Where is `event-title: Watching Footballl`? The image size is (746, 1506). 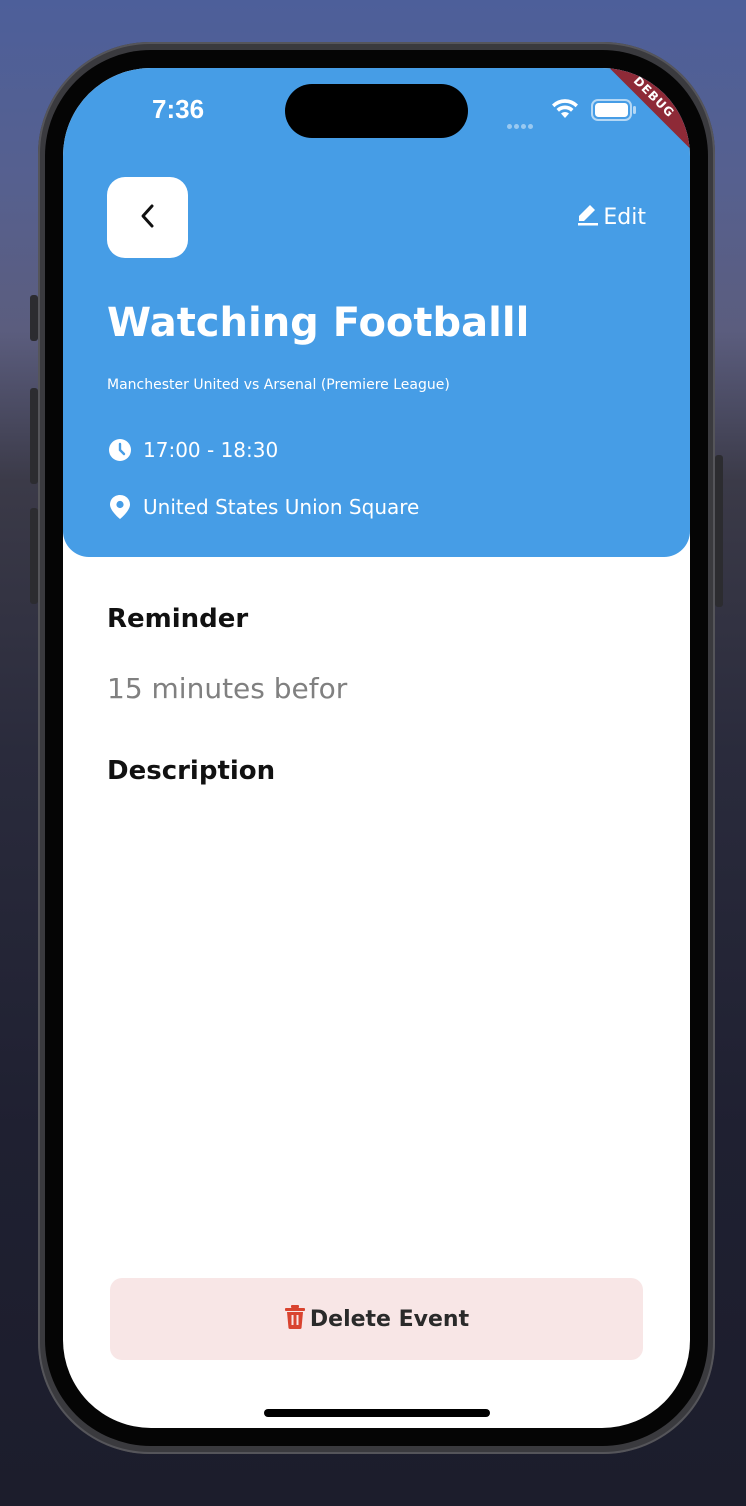
event-title: Watching Footballl is located at coordinates (318, 323).